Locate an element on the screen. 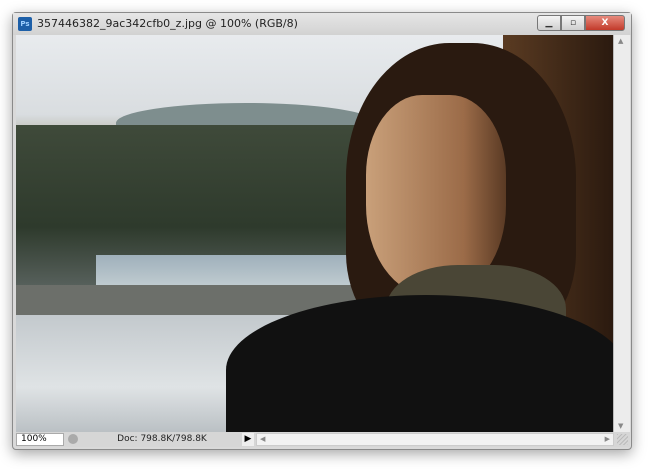  doc-size: Doc: 798.8K/798.8K is located at coordinates (162, 439).